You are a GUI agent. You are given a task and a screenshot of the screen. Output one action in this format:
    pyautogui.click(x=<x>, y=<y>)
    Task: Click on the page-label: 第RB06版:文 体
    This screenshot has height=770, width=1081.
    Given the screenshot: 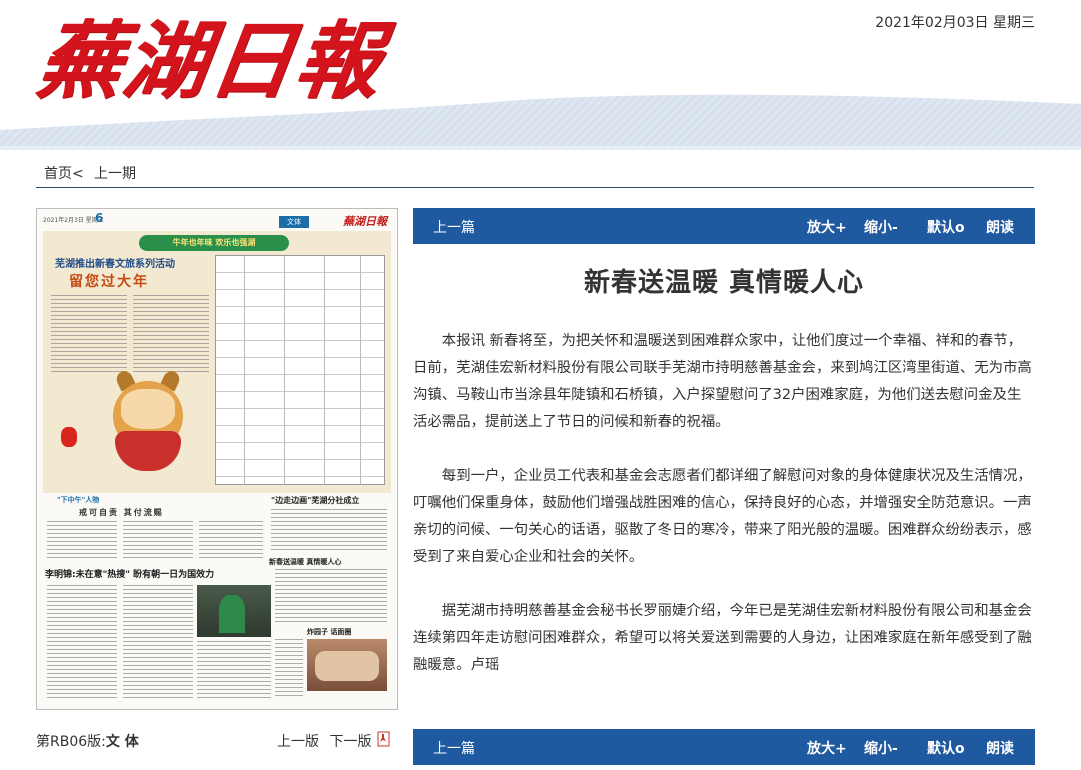 What is the action you would take?
    pyautogui.click(x=87, y=741)
    